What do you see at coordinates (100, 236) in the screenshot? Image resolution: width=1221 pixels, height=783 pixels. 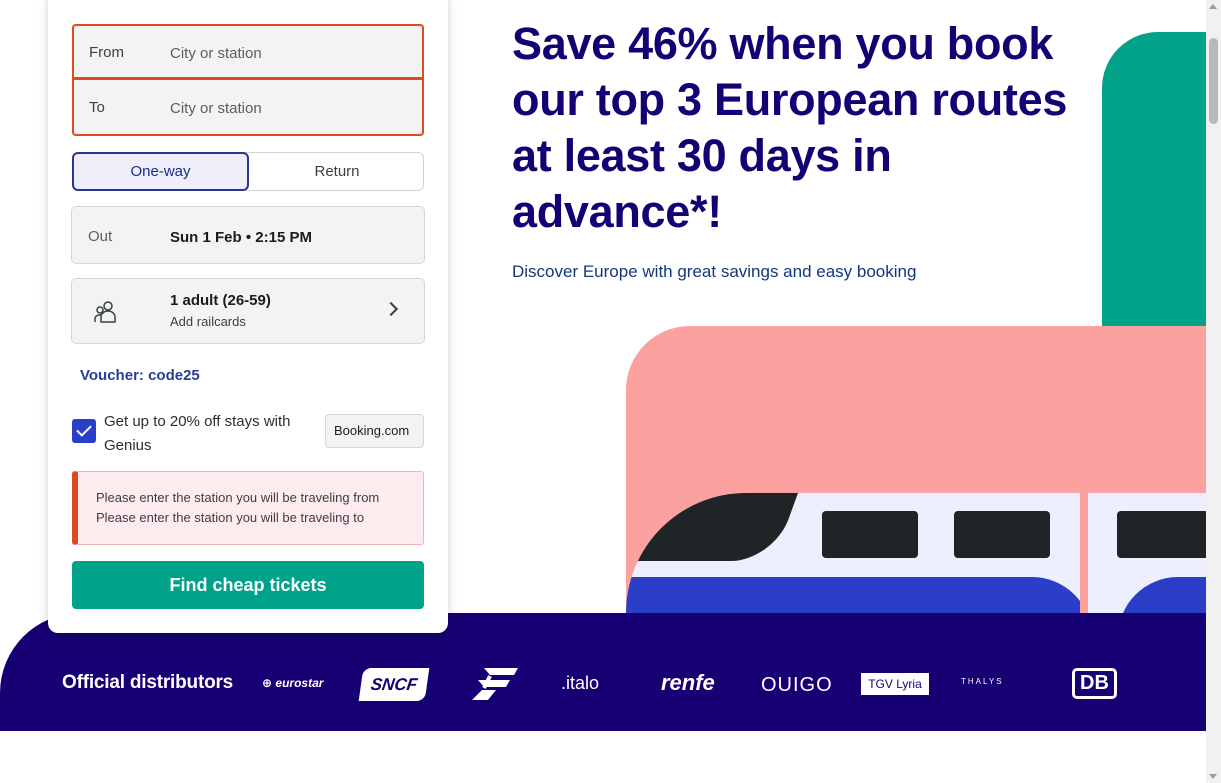 I see `outbound-label: Out` at bounding box center [100, 236].